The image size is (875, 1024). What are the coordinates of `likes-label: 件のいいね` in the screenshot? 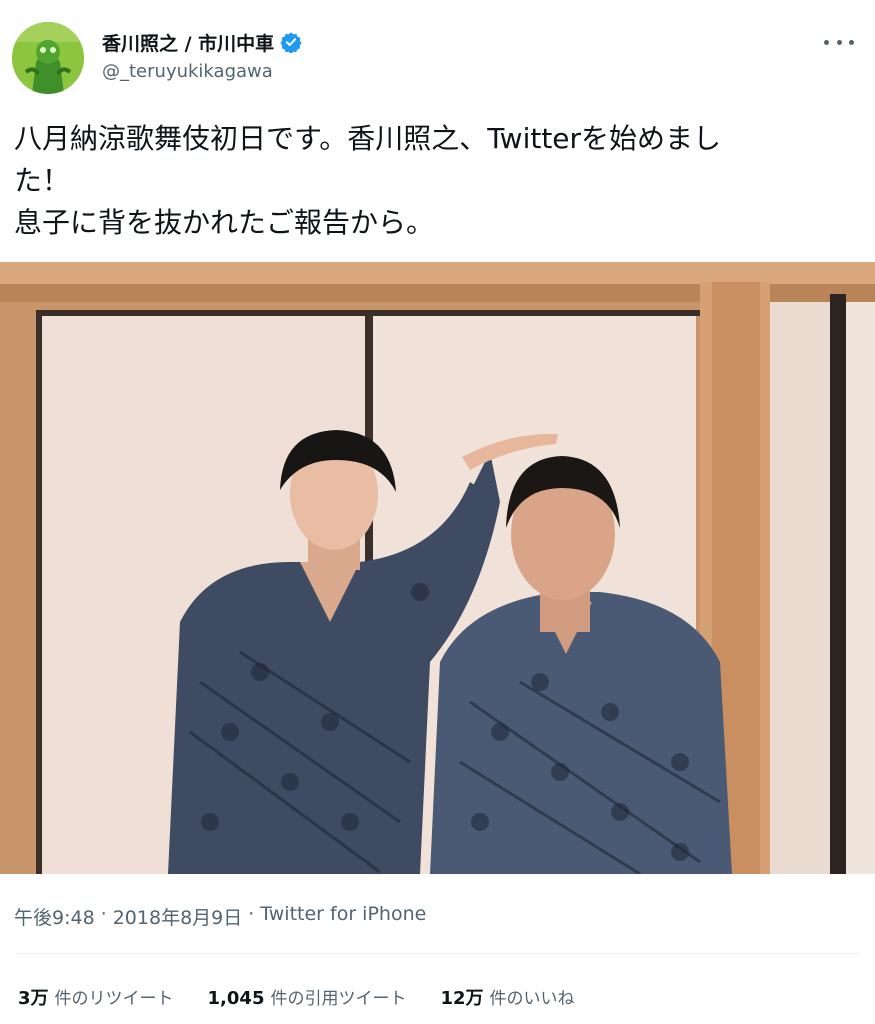 It's located at (532, 999).